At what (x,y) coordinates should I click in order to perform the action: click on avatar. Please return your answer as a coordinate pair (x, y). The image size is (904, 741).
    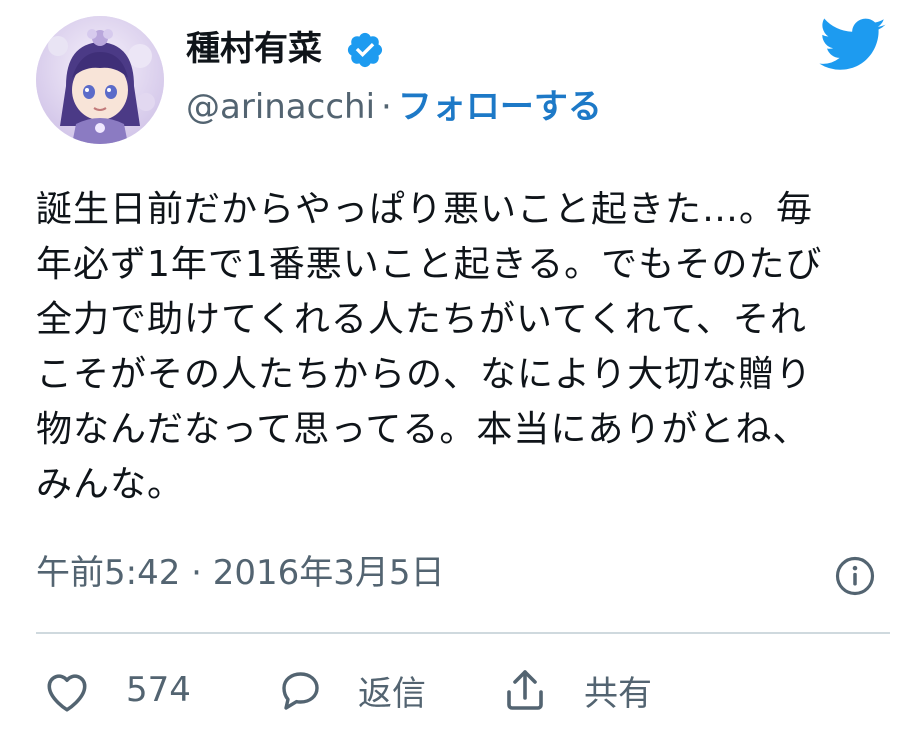
    Looking at the image, I should click on (100, 80).